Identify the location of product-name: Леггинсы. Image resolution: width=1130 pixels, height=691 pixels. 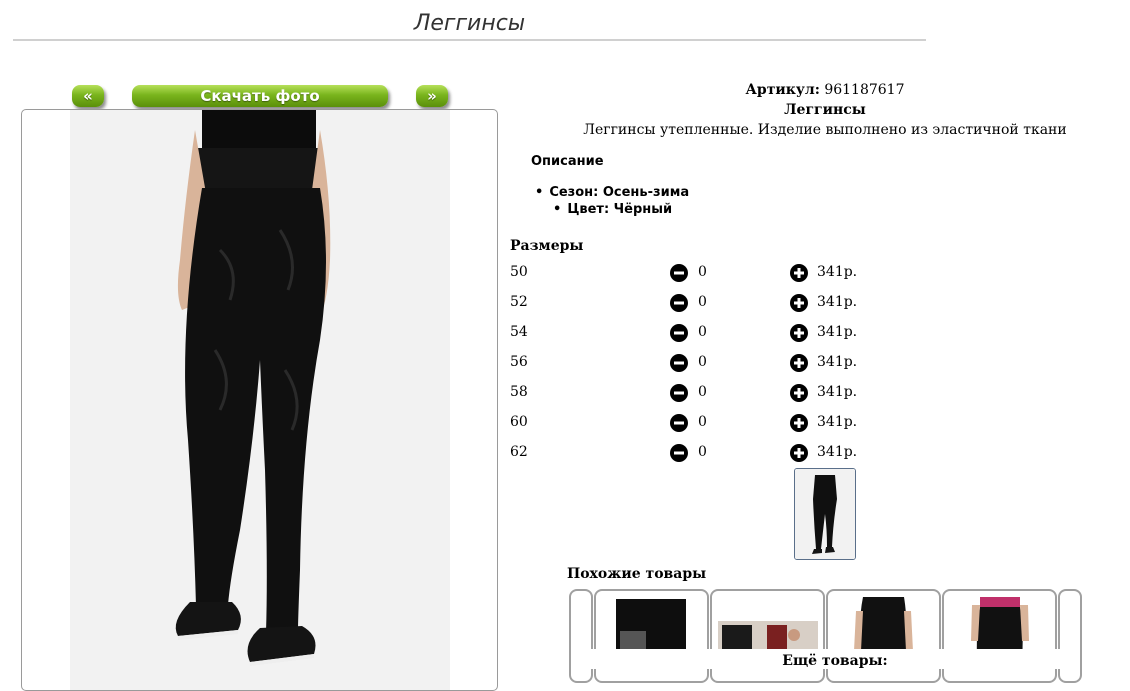
(825, 110).